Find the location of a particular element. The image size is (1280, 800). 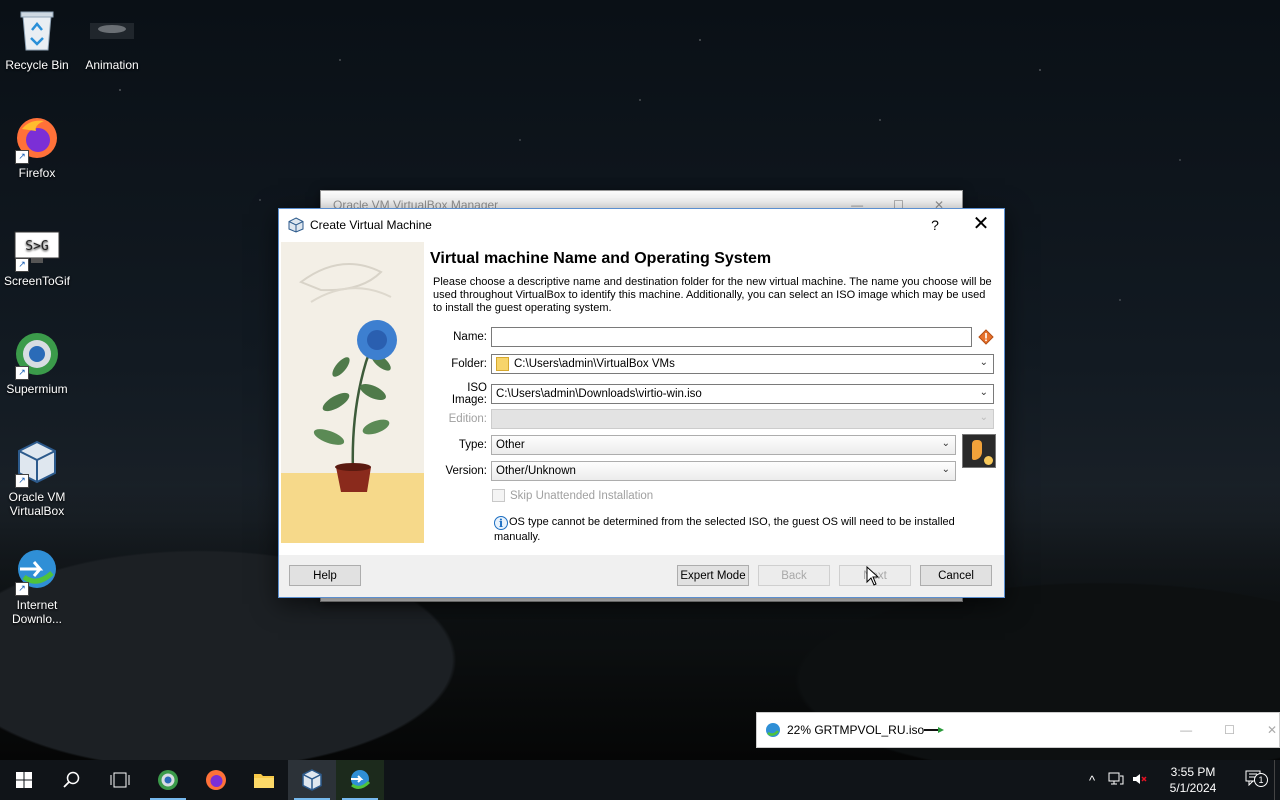

checkbox-box is located at coordinates (498, 495).